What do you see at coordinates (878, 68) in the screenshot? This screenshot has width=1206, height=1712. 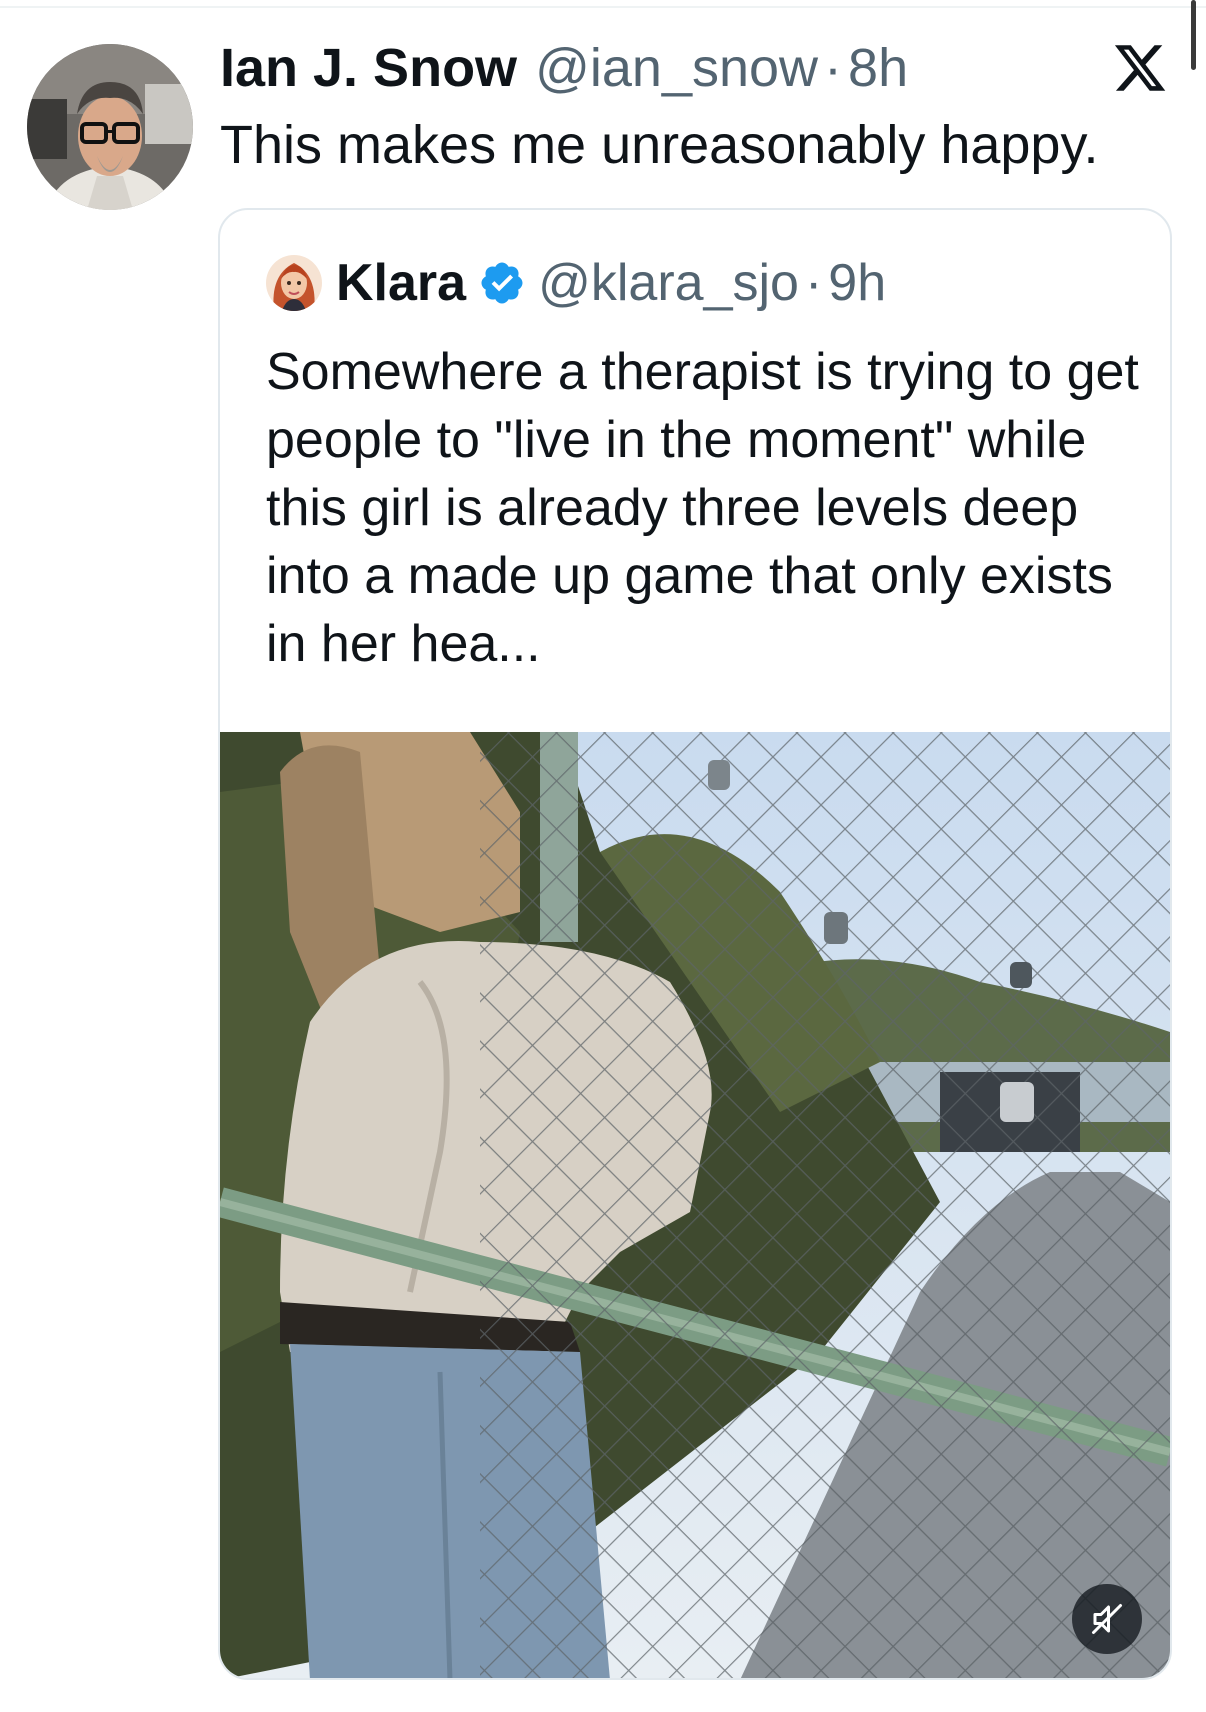 I see `tweet-timestamp: 8h` at bounding box center [878, 68].